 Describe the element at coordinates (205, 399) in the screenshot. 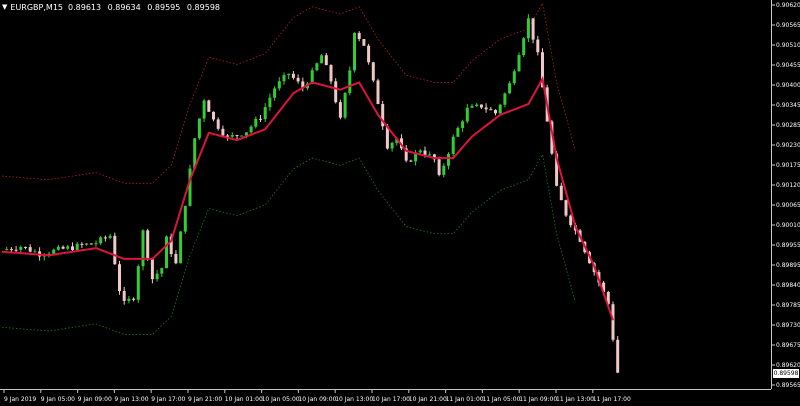

I see `time-tick-label: 9 Jan 21:00` at that location.